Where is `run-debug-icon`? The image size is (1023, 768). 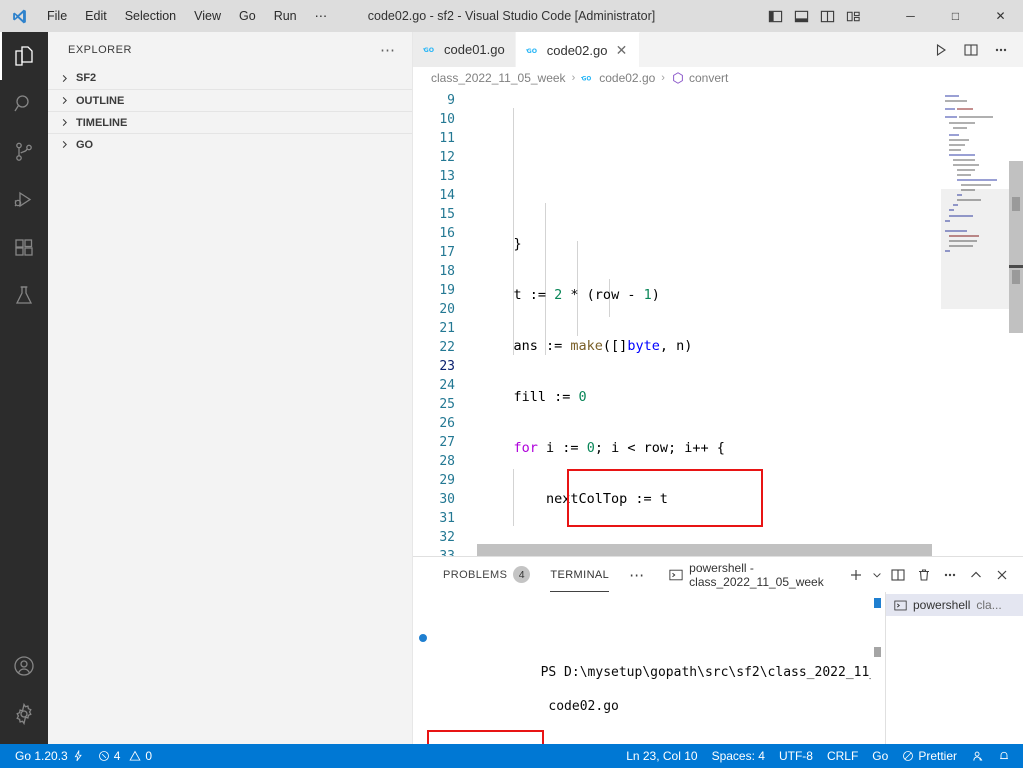
run-debug-icon is located at coordinates (24, 200).